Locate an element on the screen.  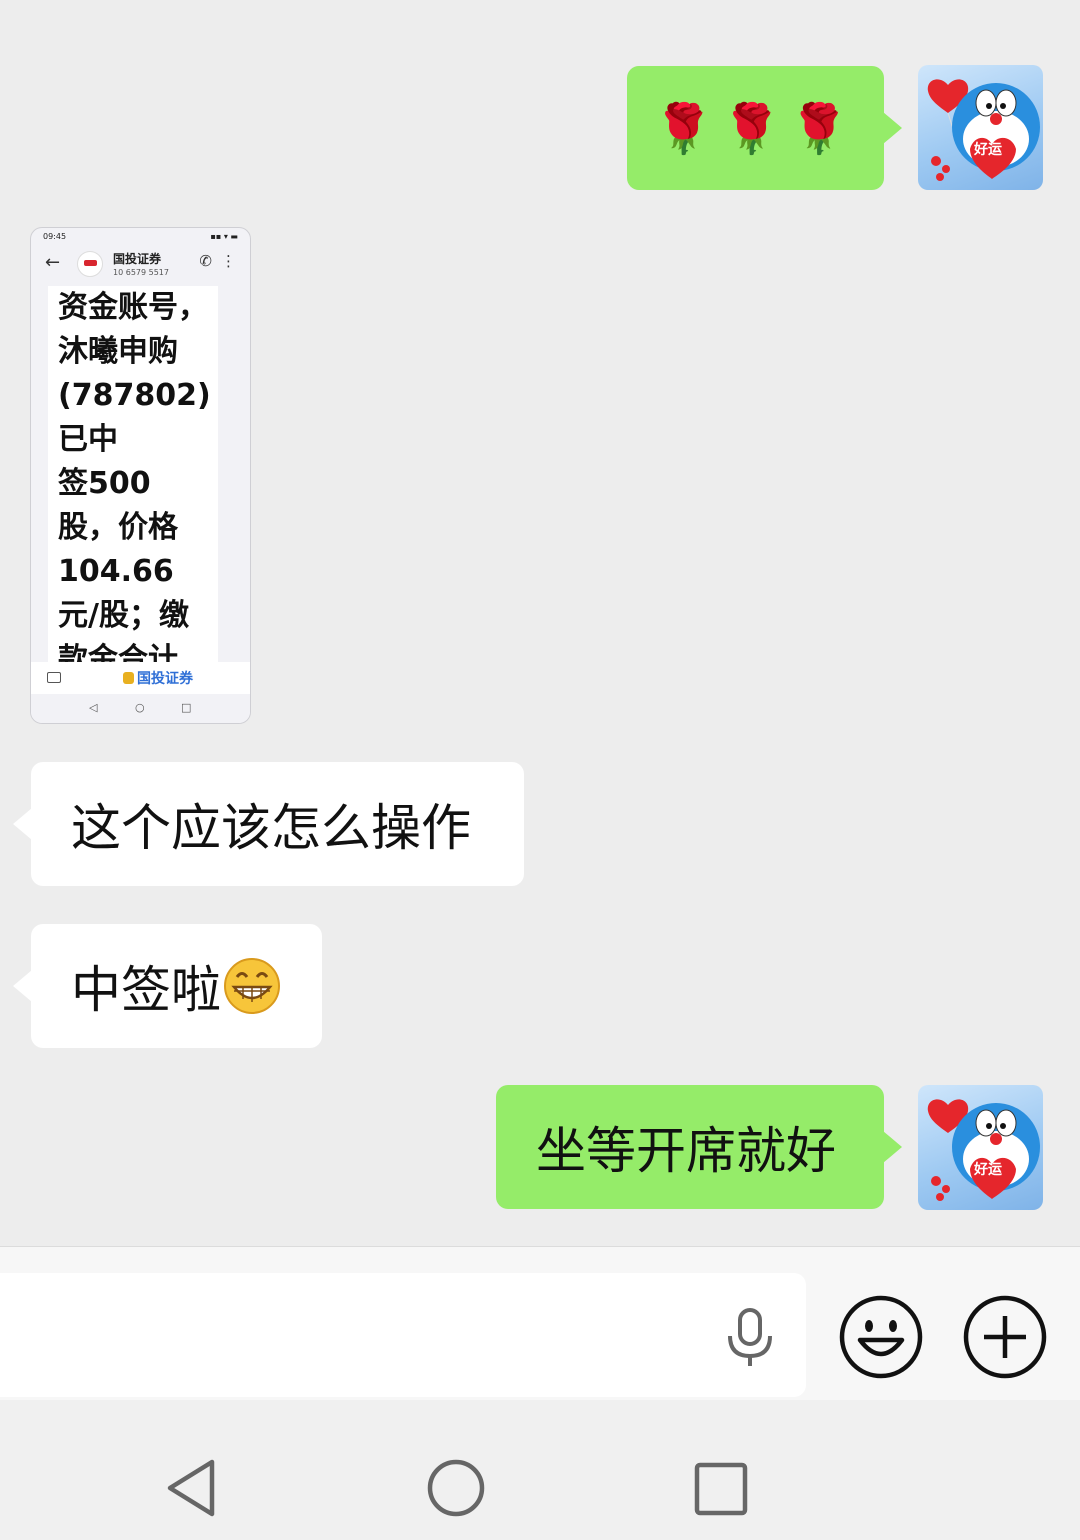
screenshot-status-bar: 09:45 ▪▪ ▾ ▬ is located at coordinates (140, 236).